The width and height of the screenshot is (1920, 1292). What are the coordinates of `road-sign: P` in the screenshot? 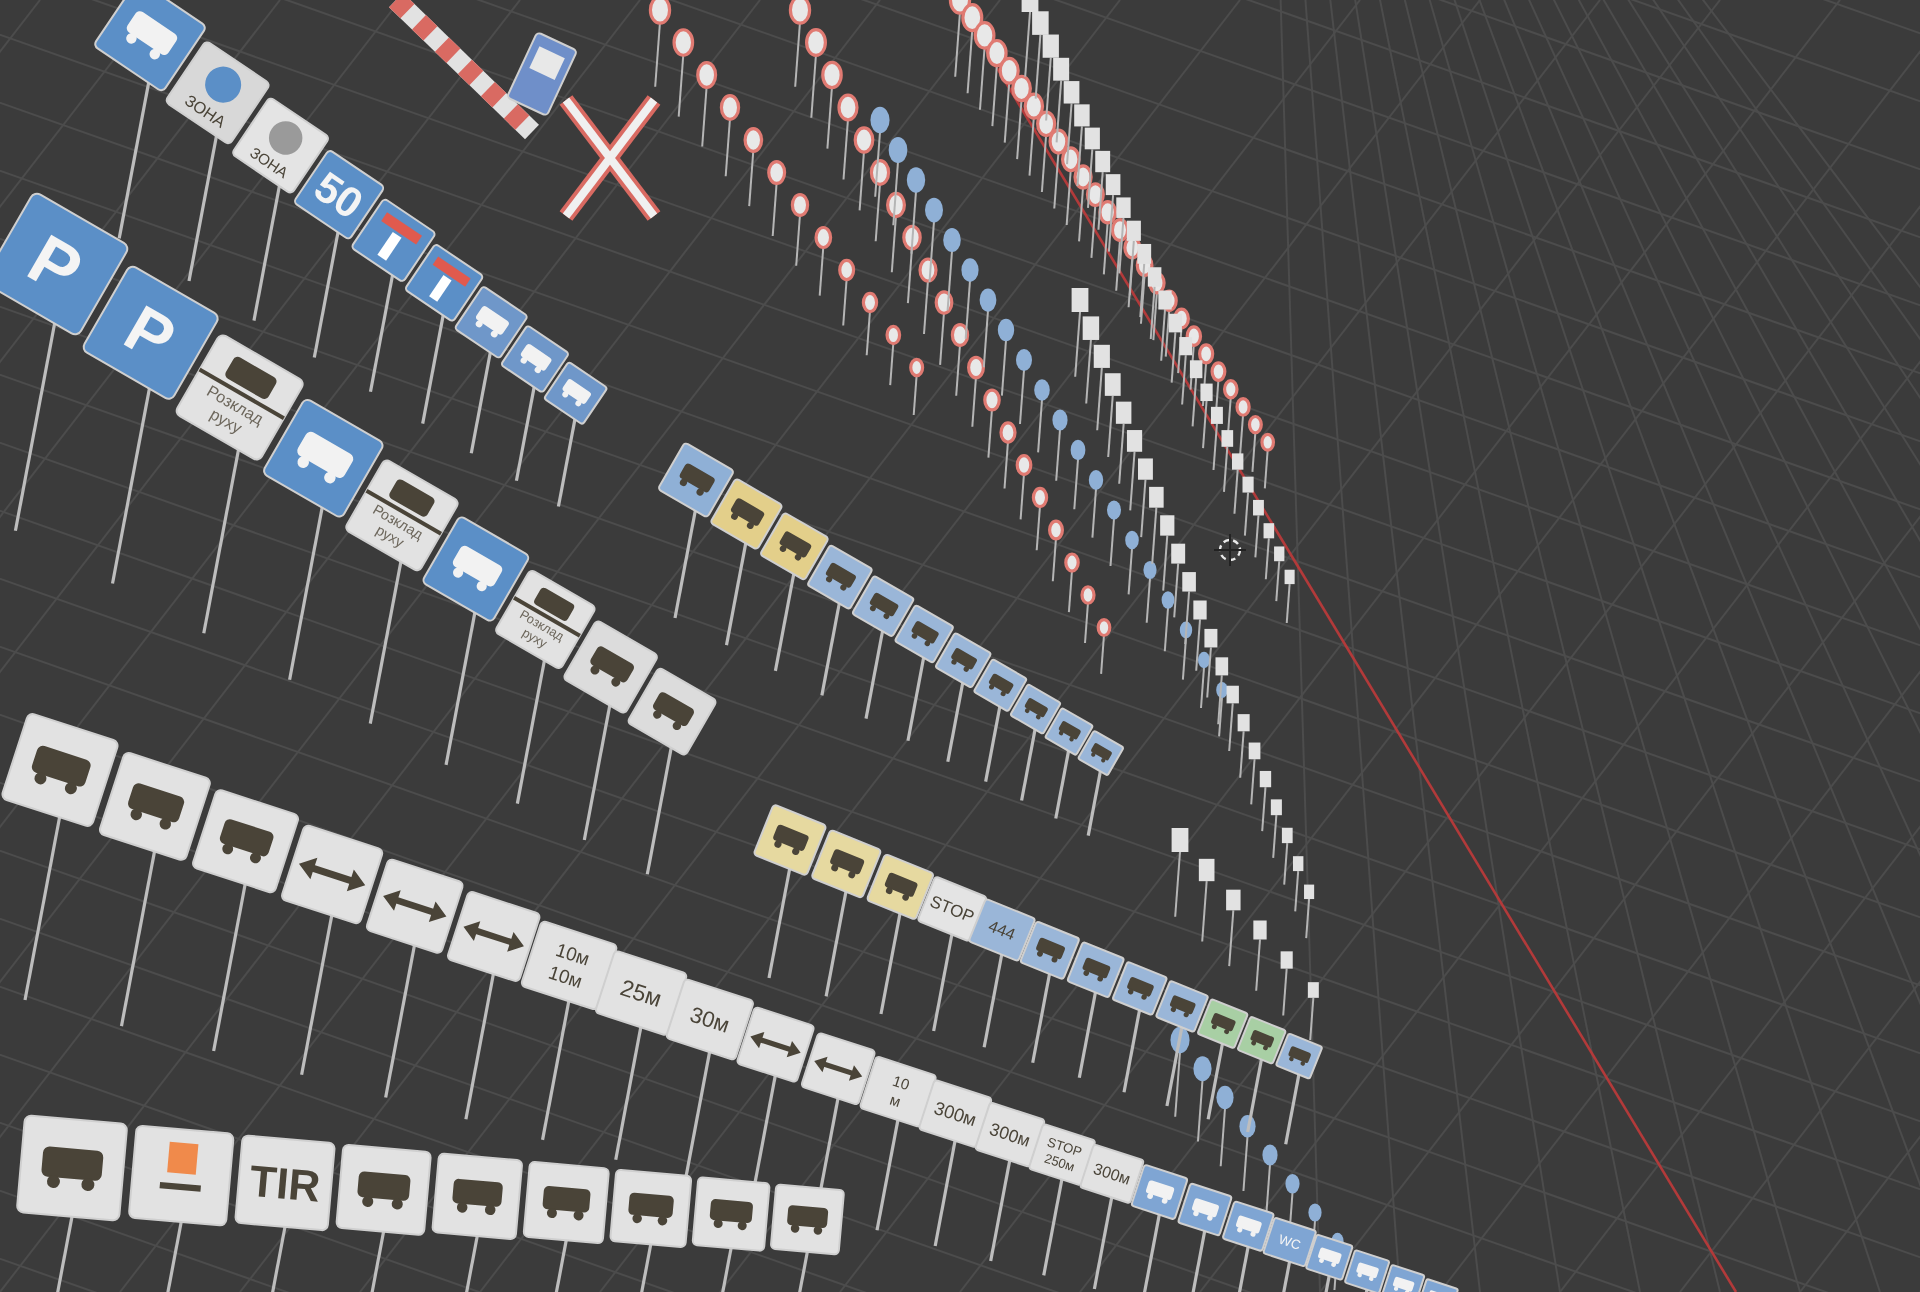 It's located at (65, 264).